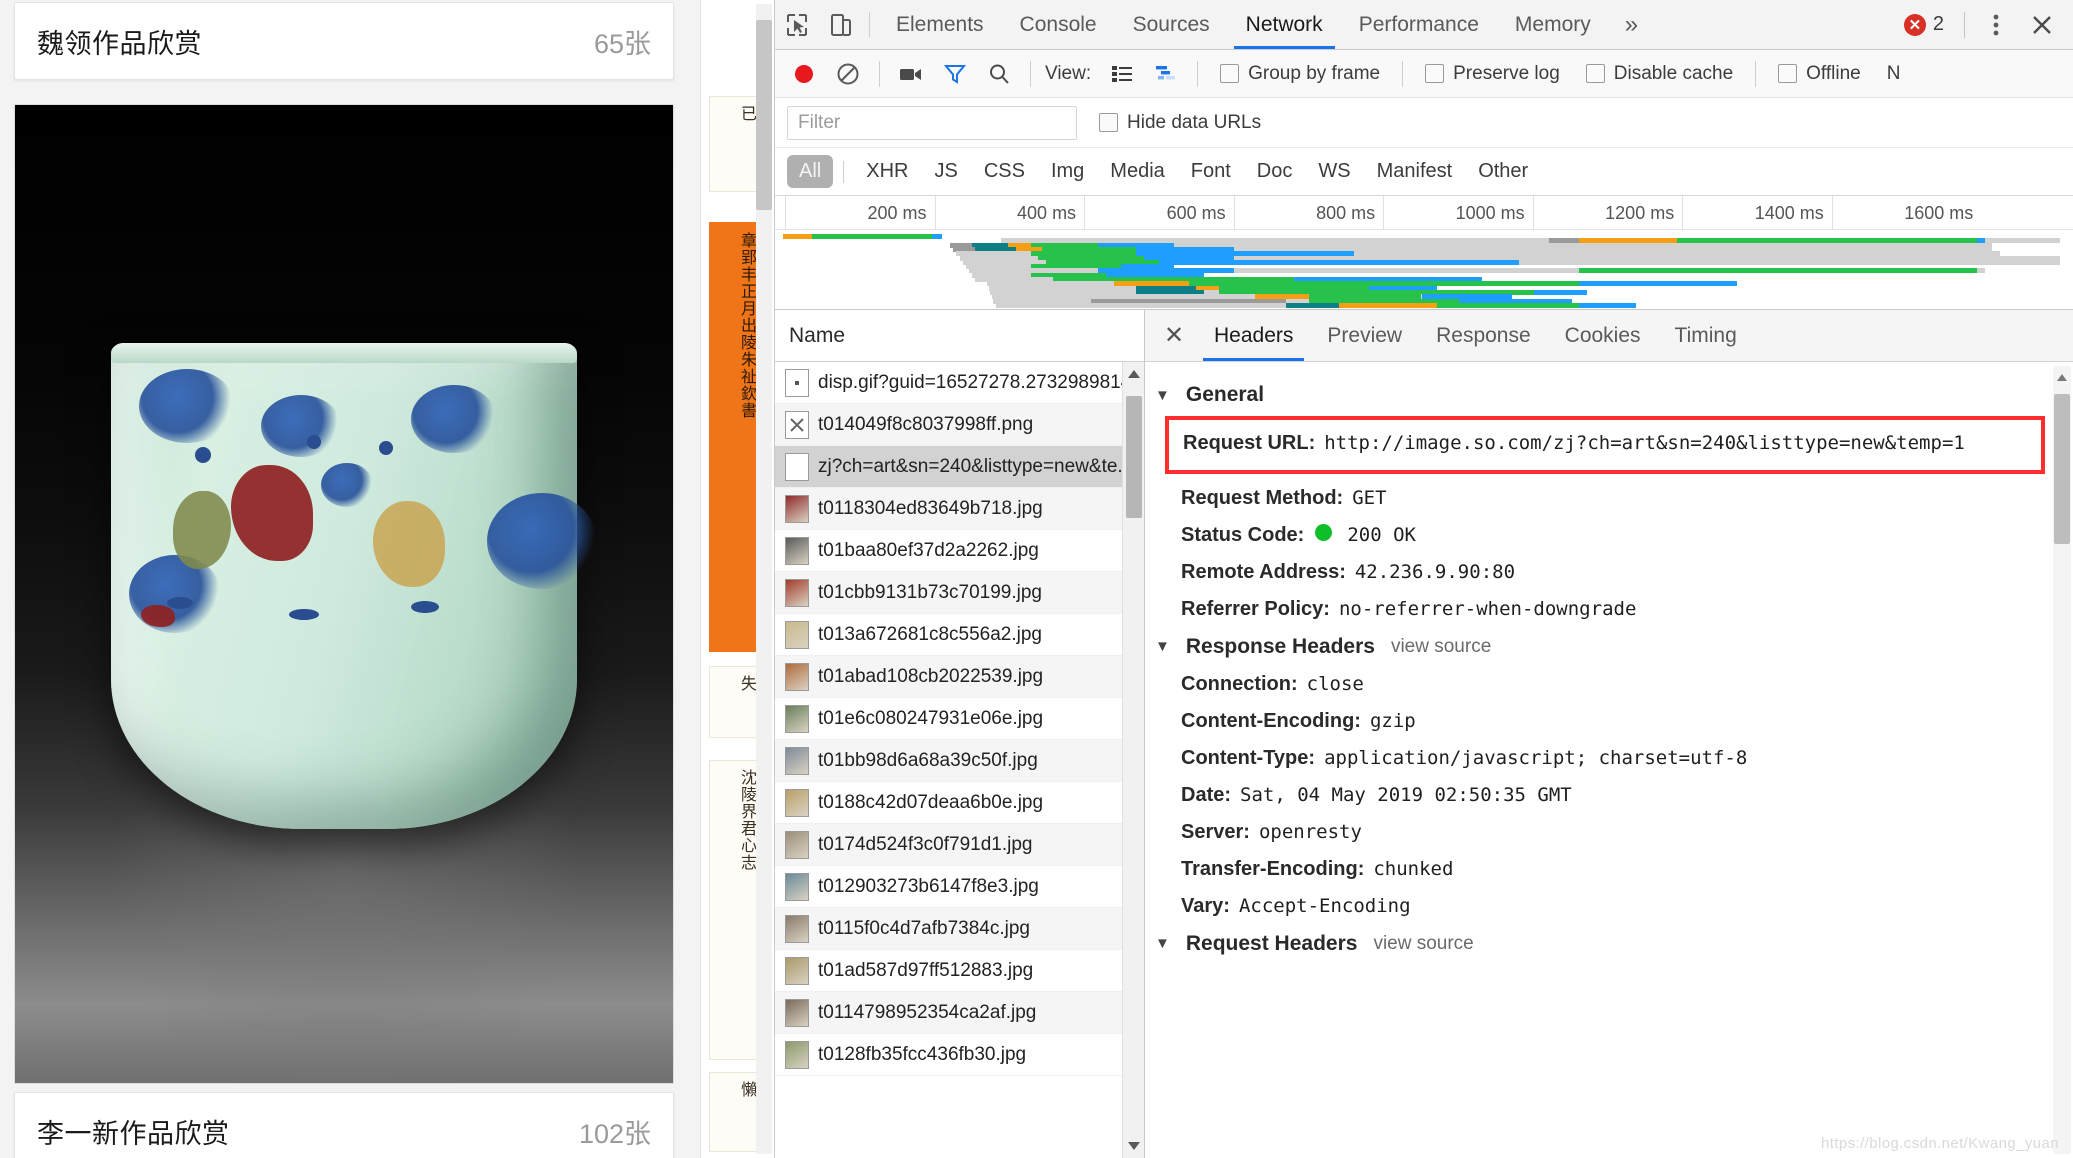 Image resolution: width=2073 pixels, height=1158 pixels. Describe the element at coordinates (2062, 377) in the screenshot. I see `details-scroll-up-icon` at that location.